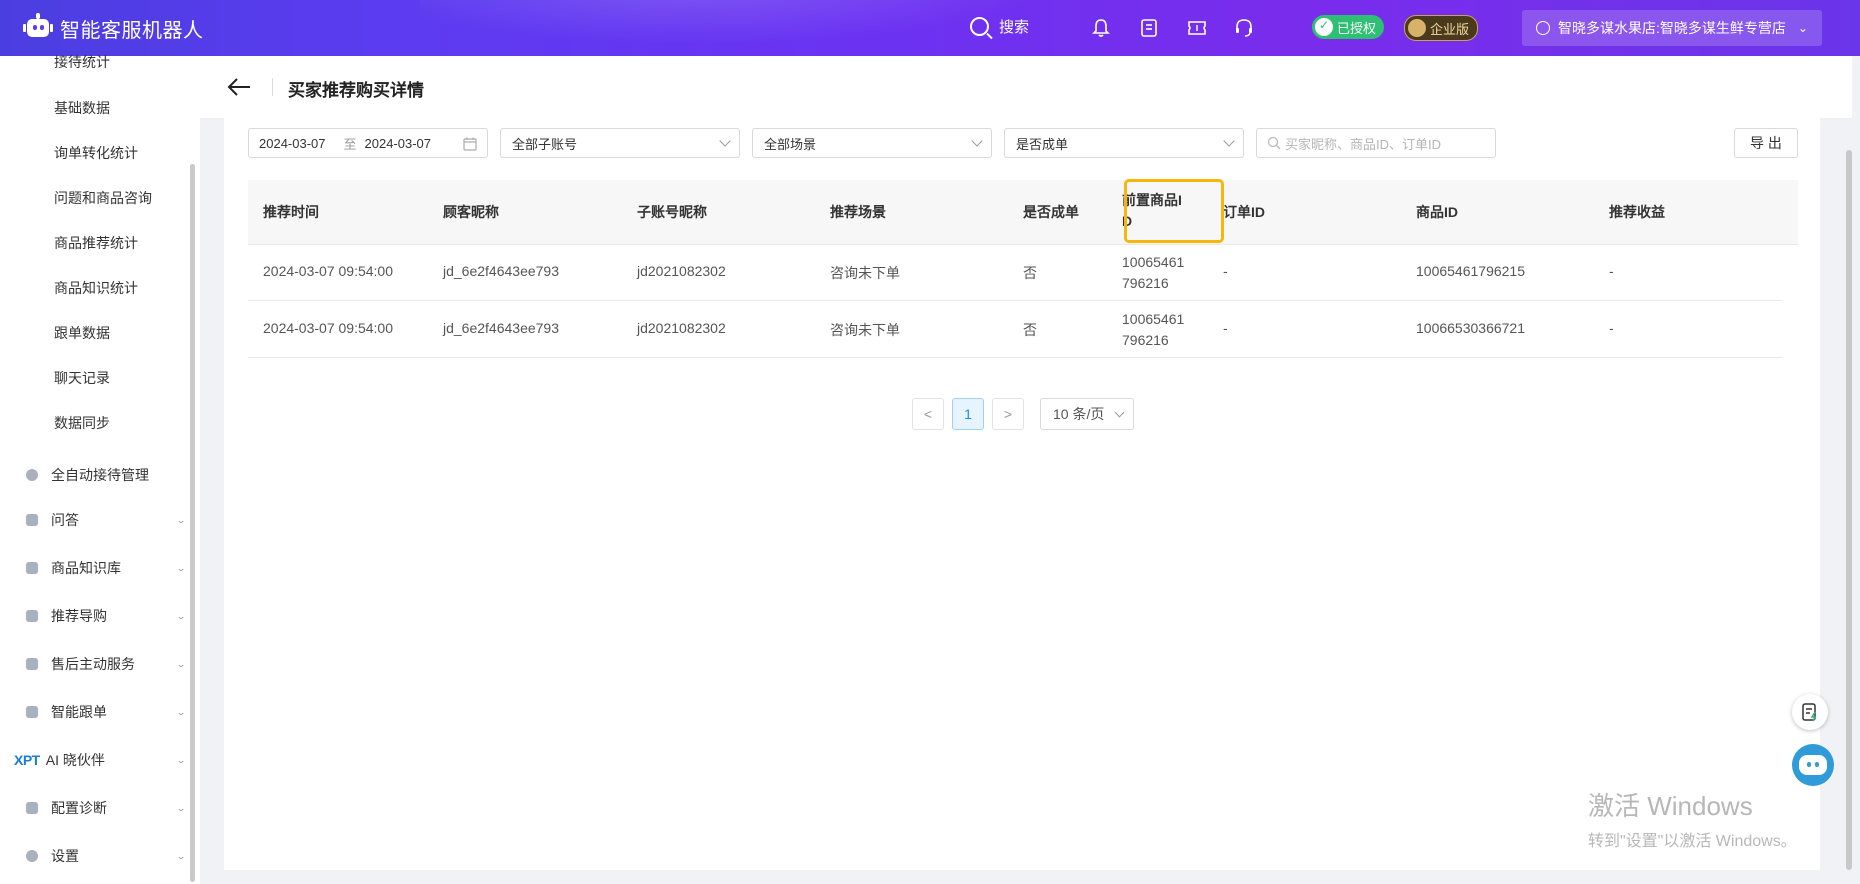 This screenshot has width=1860, height=884. Describe the element at coordinates (1766, 143) in the screenshot. I see `export-button: 导 出` at that location.